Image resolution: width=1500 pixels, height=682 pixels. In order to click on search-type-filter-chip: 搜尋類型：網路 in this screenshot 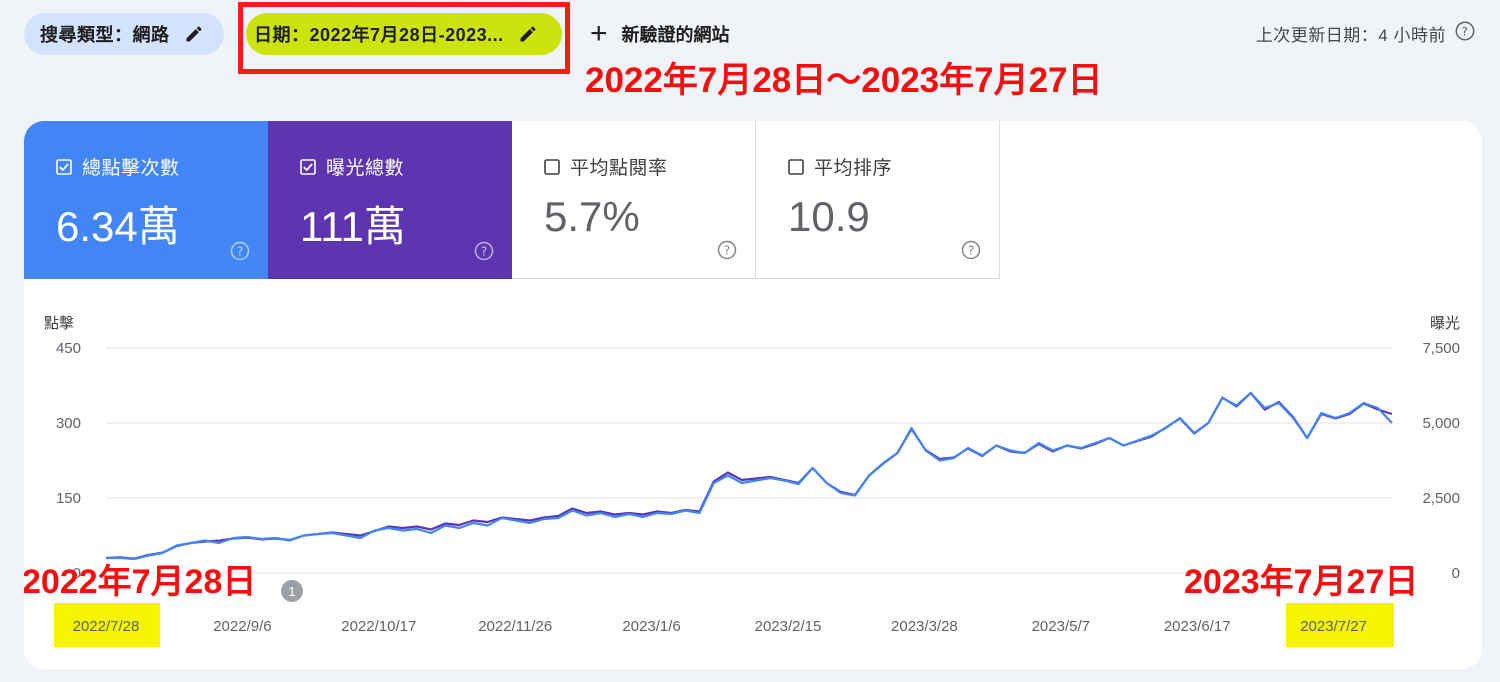, I will do `click(124, 34)`.